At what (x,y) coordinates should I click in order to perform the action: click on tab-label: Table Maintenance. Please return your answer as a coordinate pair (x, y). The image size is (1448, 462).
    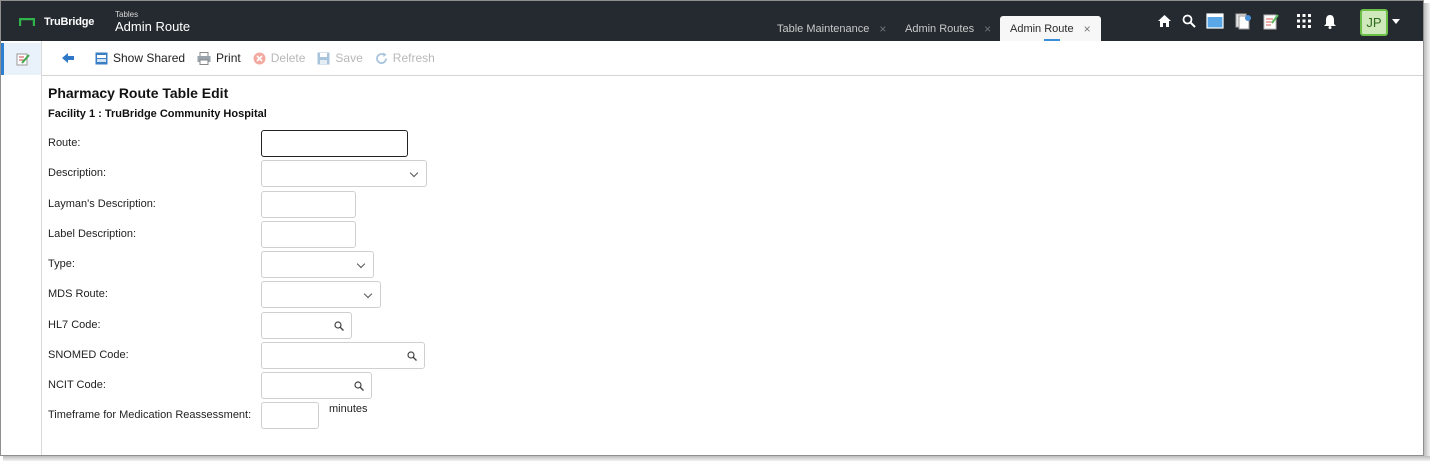
    Looking at the image, I should click on (823, 28).